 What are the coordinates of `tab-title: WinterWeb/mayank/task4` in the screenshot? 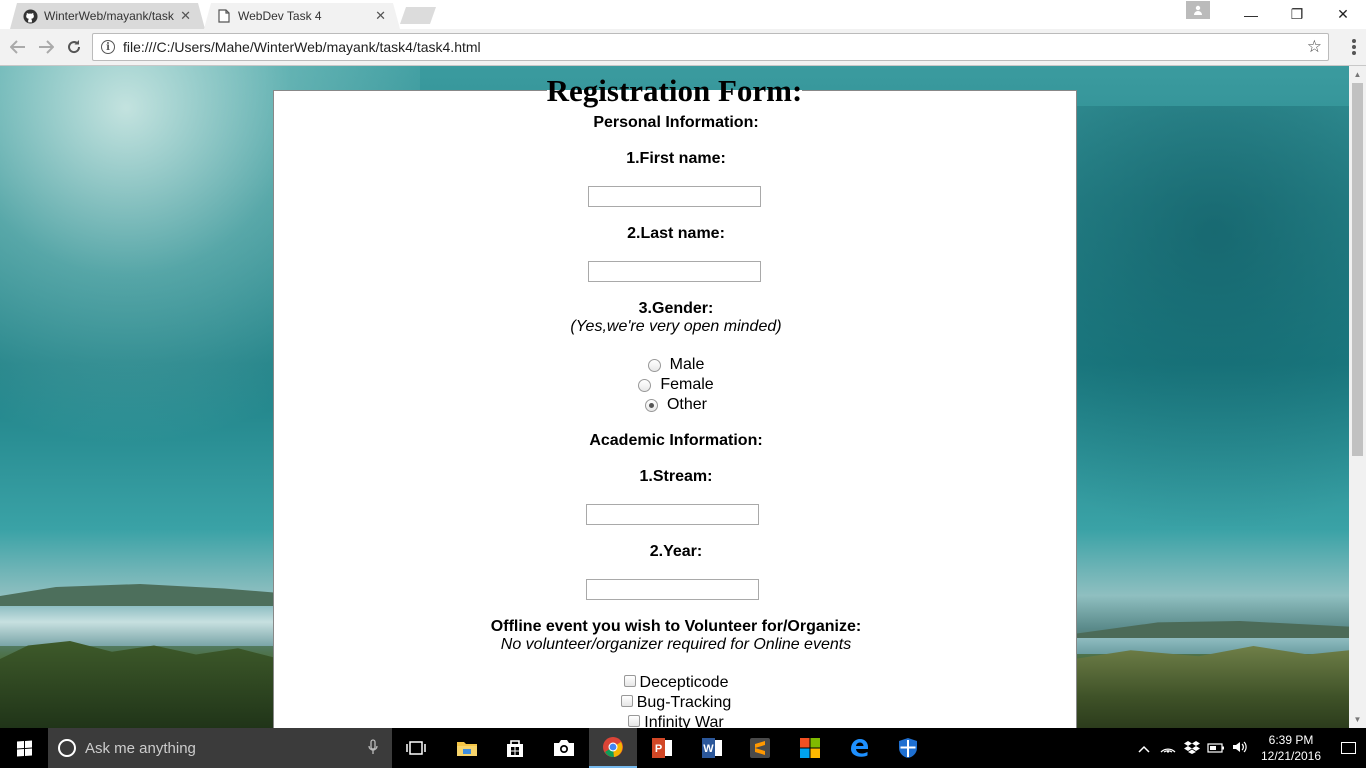 It's located at (109, 16).